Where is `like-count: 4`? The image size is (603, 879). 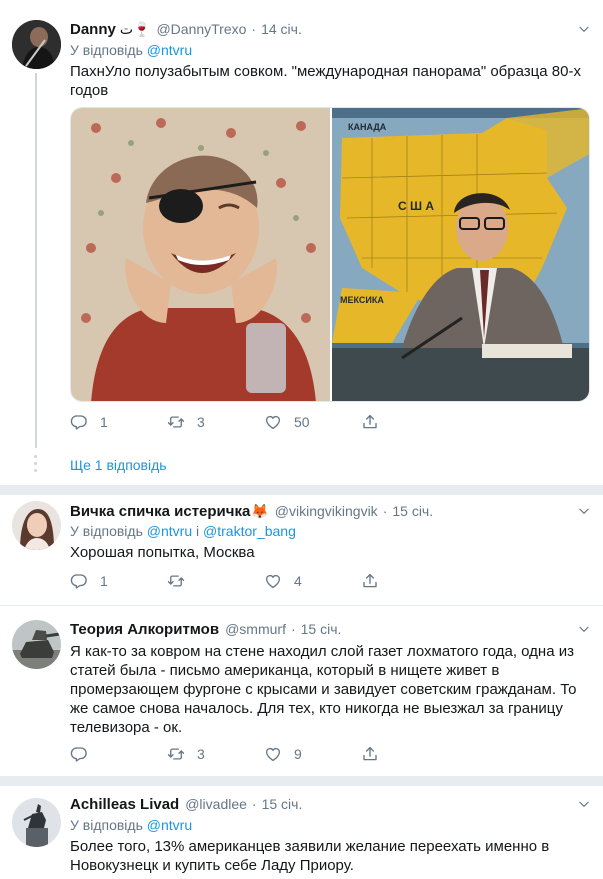
like-count: 4 is located at coordinates (298, 581).